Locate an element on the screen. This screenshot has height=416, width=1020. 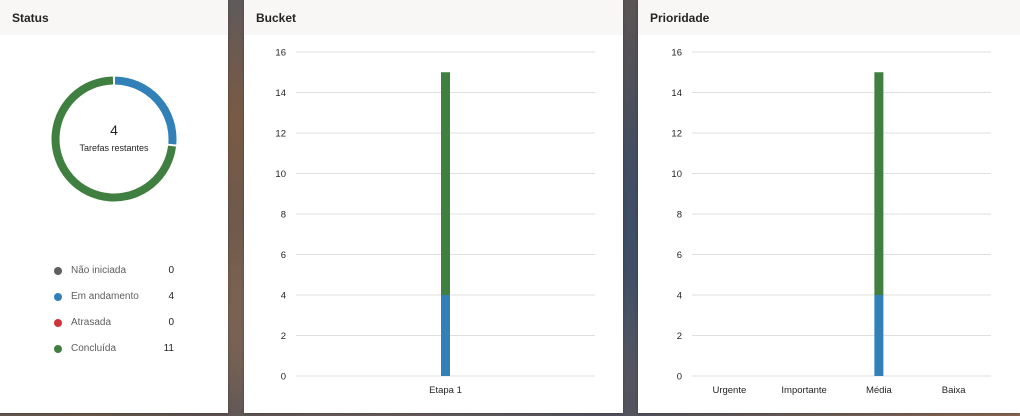
status-donut-chart: 4 Tarefas restantes is located at coordinates (114, 139).